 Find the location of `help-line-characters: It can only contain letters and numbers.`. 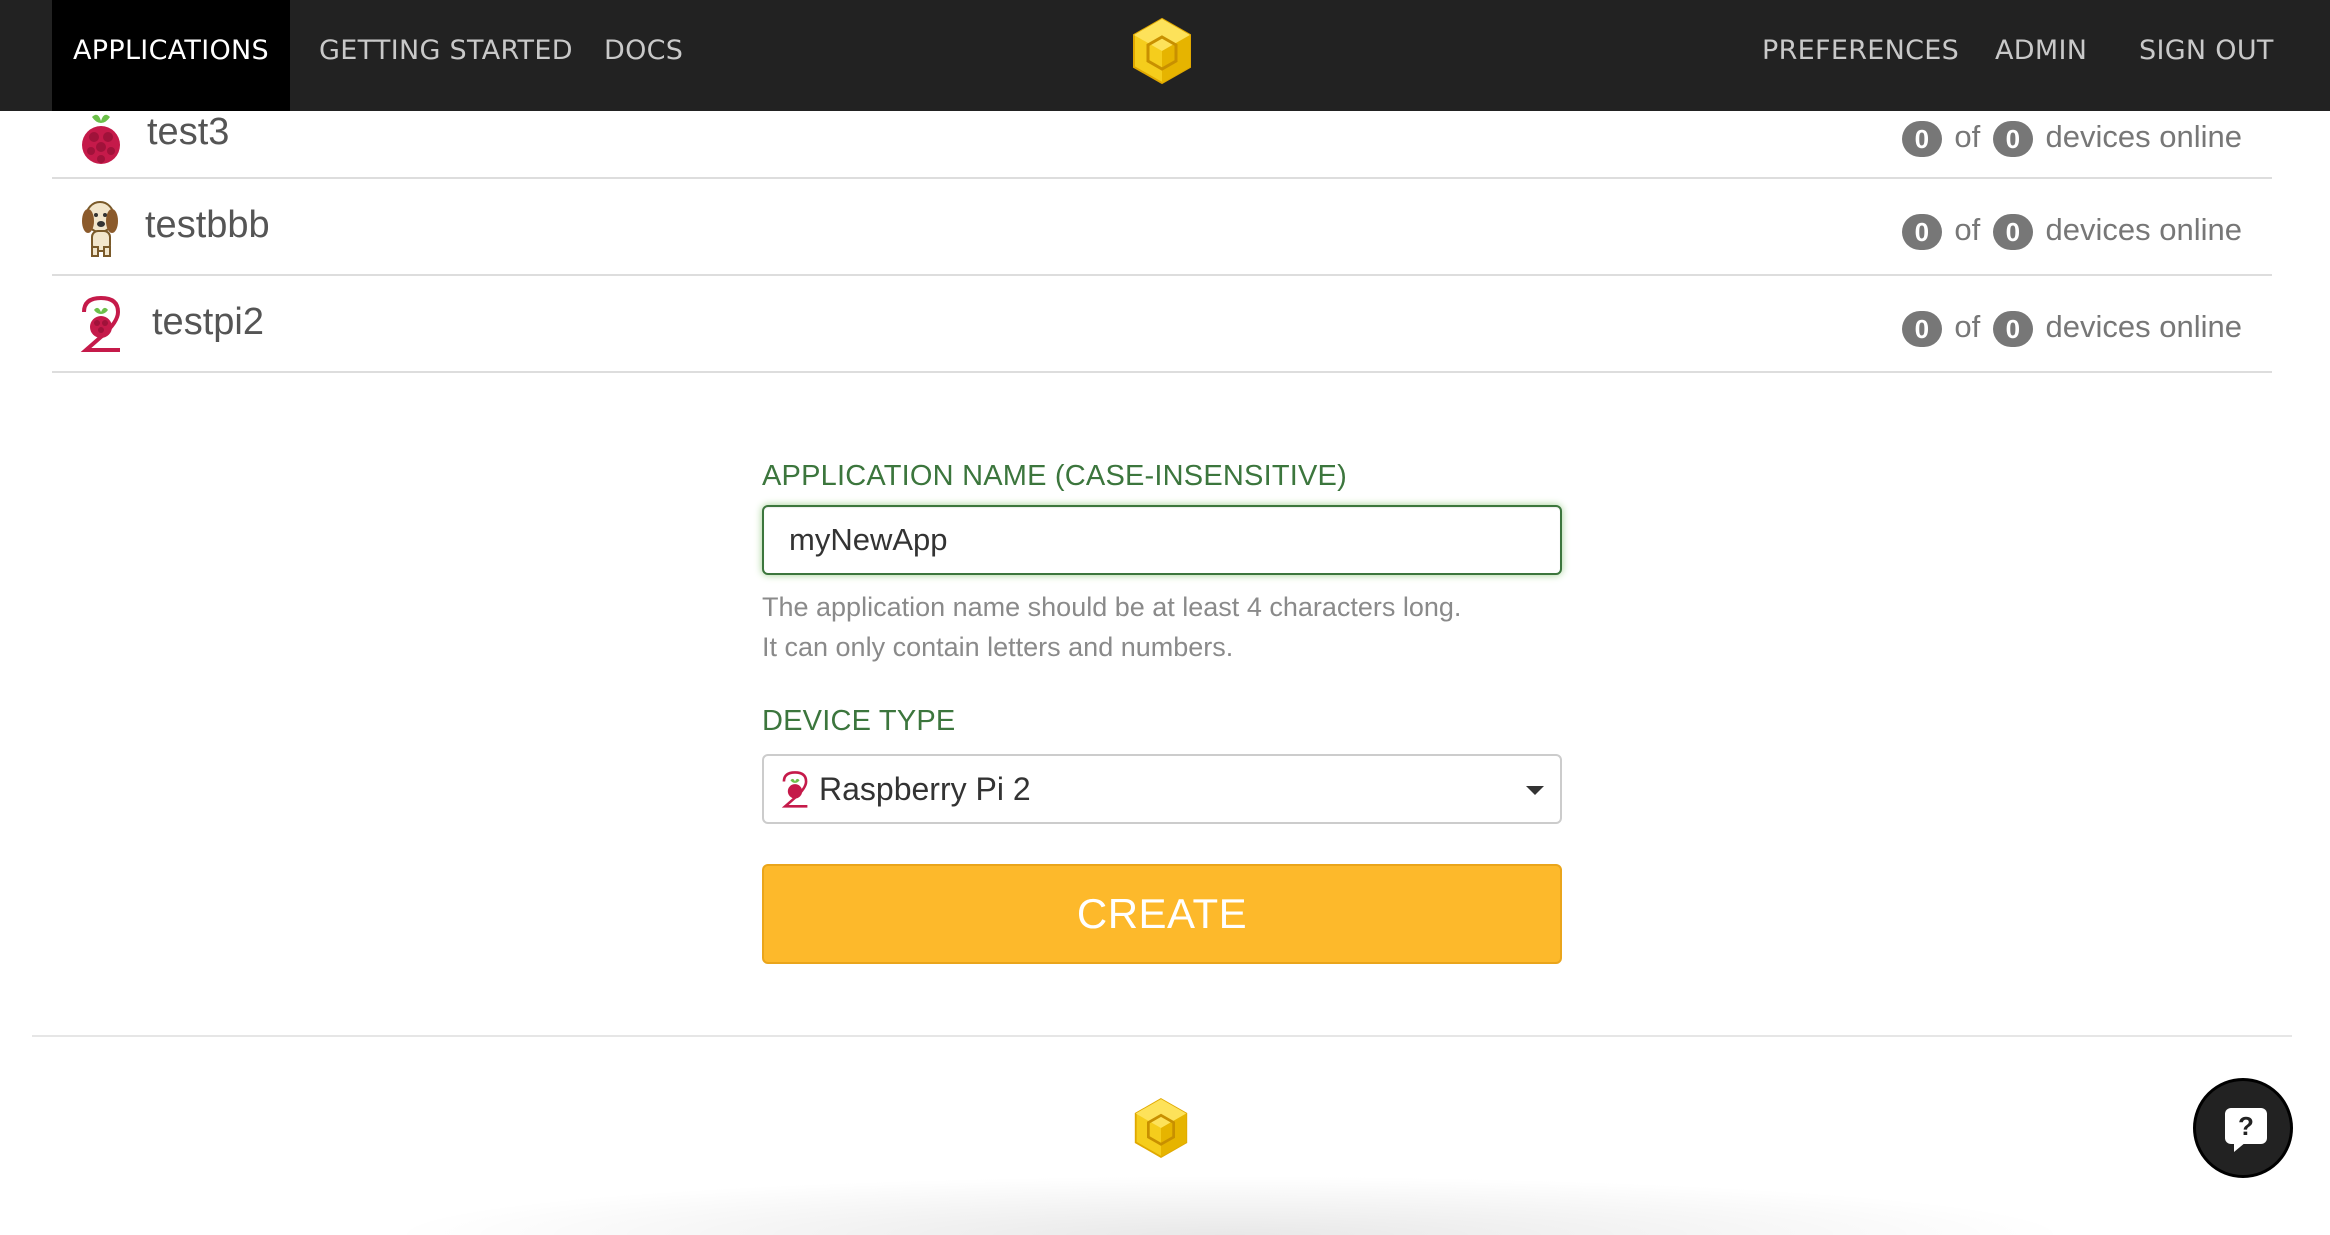

help-line-characters: It can only contain letters and numbers. is located at coordinates (998, 647).